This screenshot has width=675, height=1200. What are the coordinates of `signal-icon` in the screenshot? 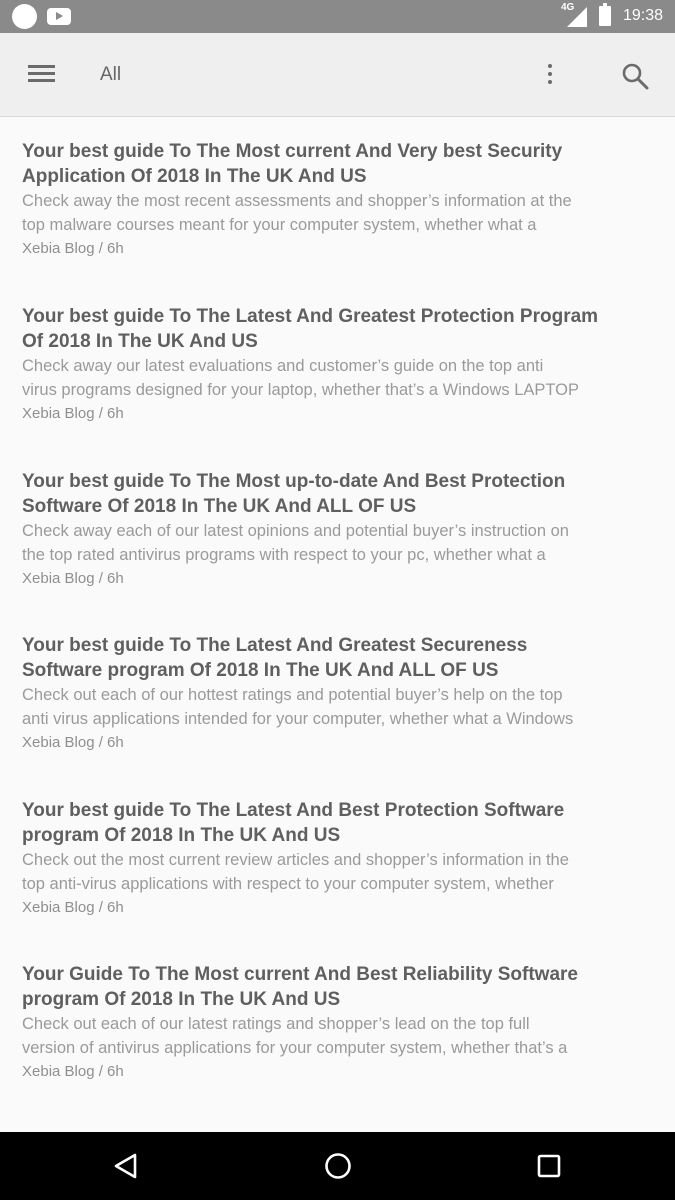 It's located at (576, 17).